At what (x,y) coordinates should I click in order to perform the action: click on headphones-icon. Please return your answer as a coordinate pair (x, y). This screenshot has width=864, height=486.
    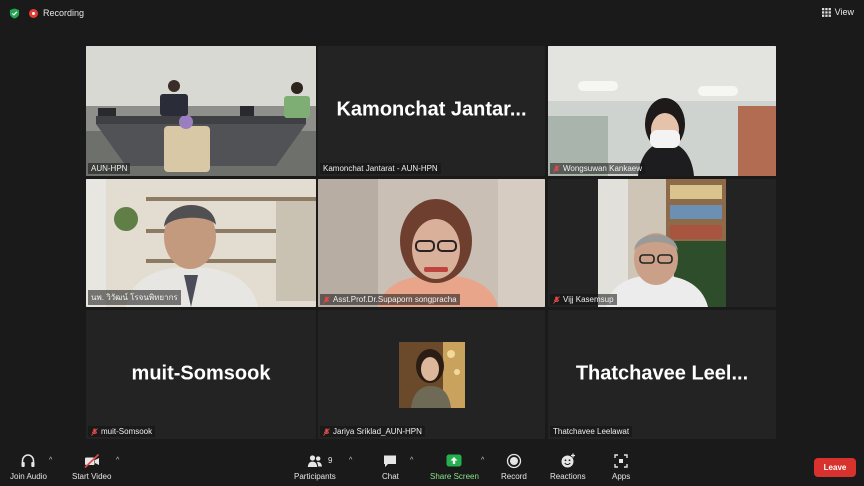
    Looking at the image, I should click on (28, 460).